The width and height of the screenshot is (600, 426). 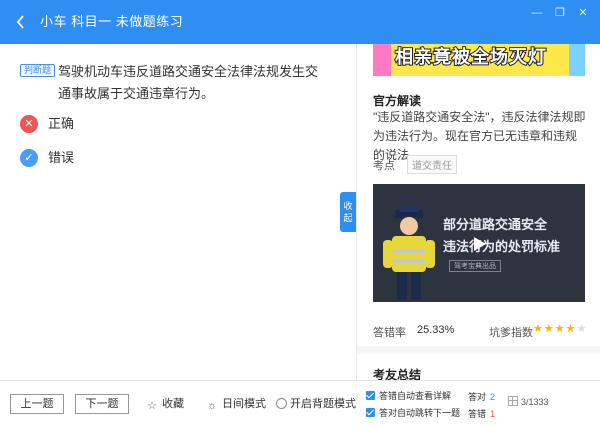 What do you see at coordinates (61, 123) in the screenshot?
I see `option-label: 正确` at bounding box center [61, 123].